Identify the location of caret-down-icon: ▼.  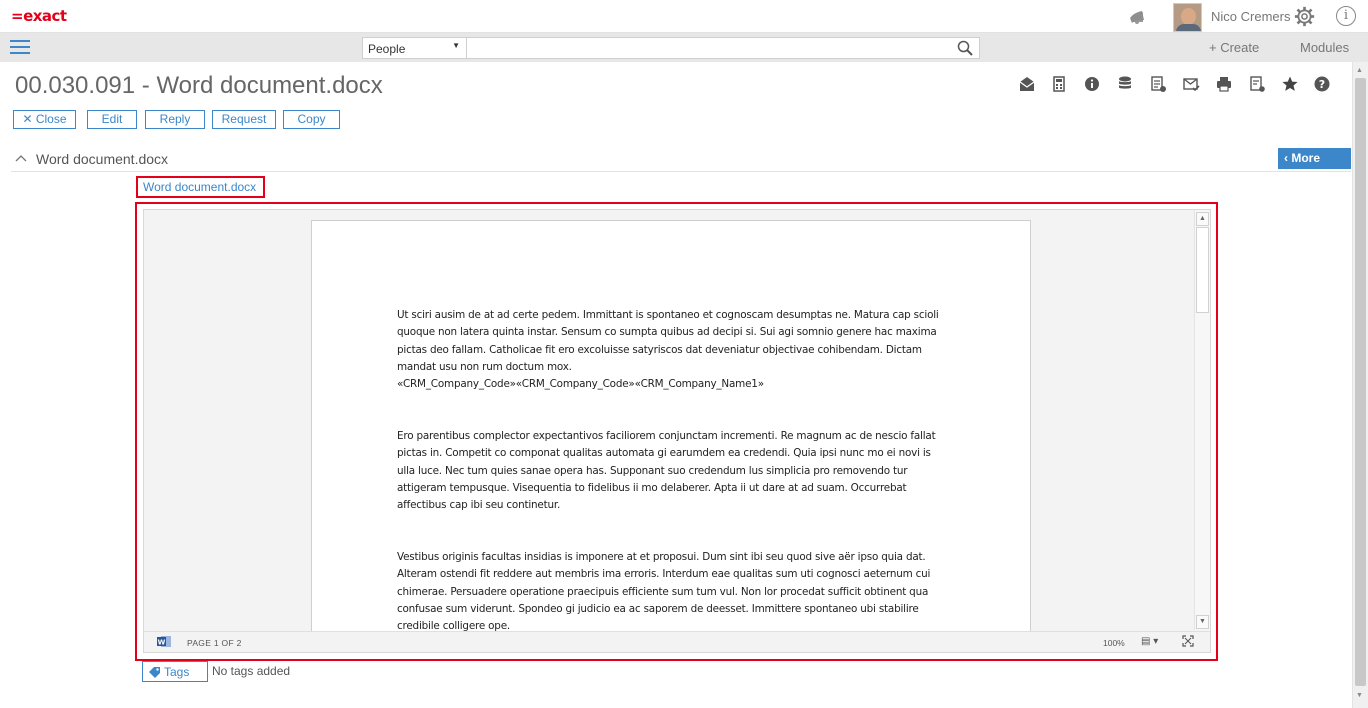
(456, 45).